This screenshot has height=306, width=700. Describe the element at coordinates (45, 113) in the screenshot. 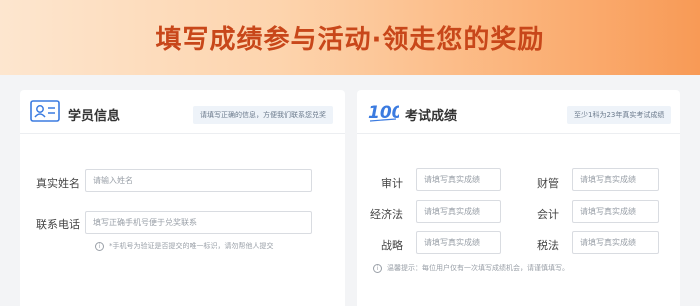

I see `id-card-icon` at that location.